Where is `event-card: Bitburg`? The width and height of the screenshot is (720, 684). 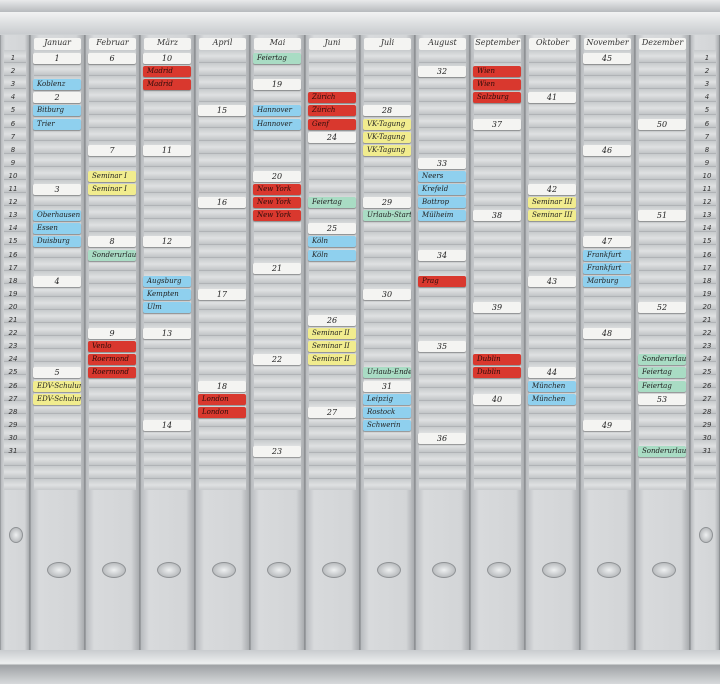 event-card: Bitburg is located at coordinates (57, 111).